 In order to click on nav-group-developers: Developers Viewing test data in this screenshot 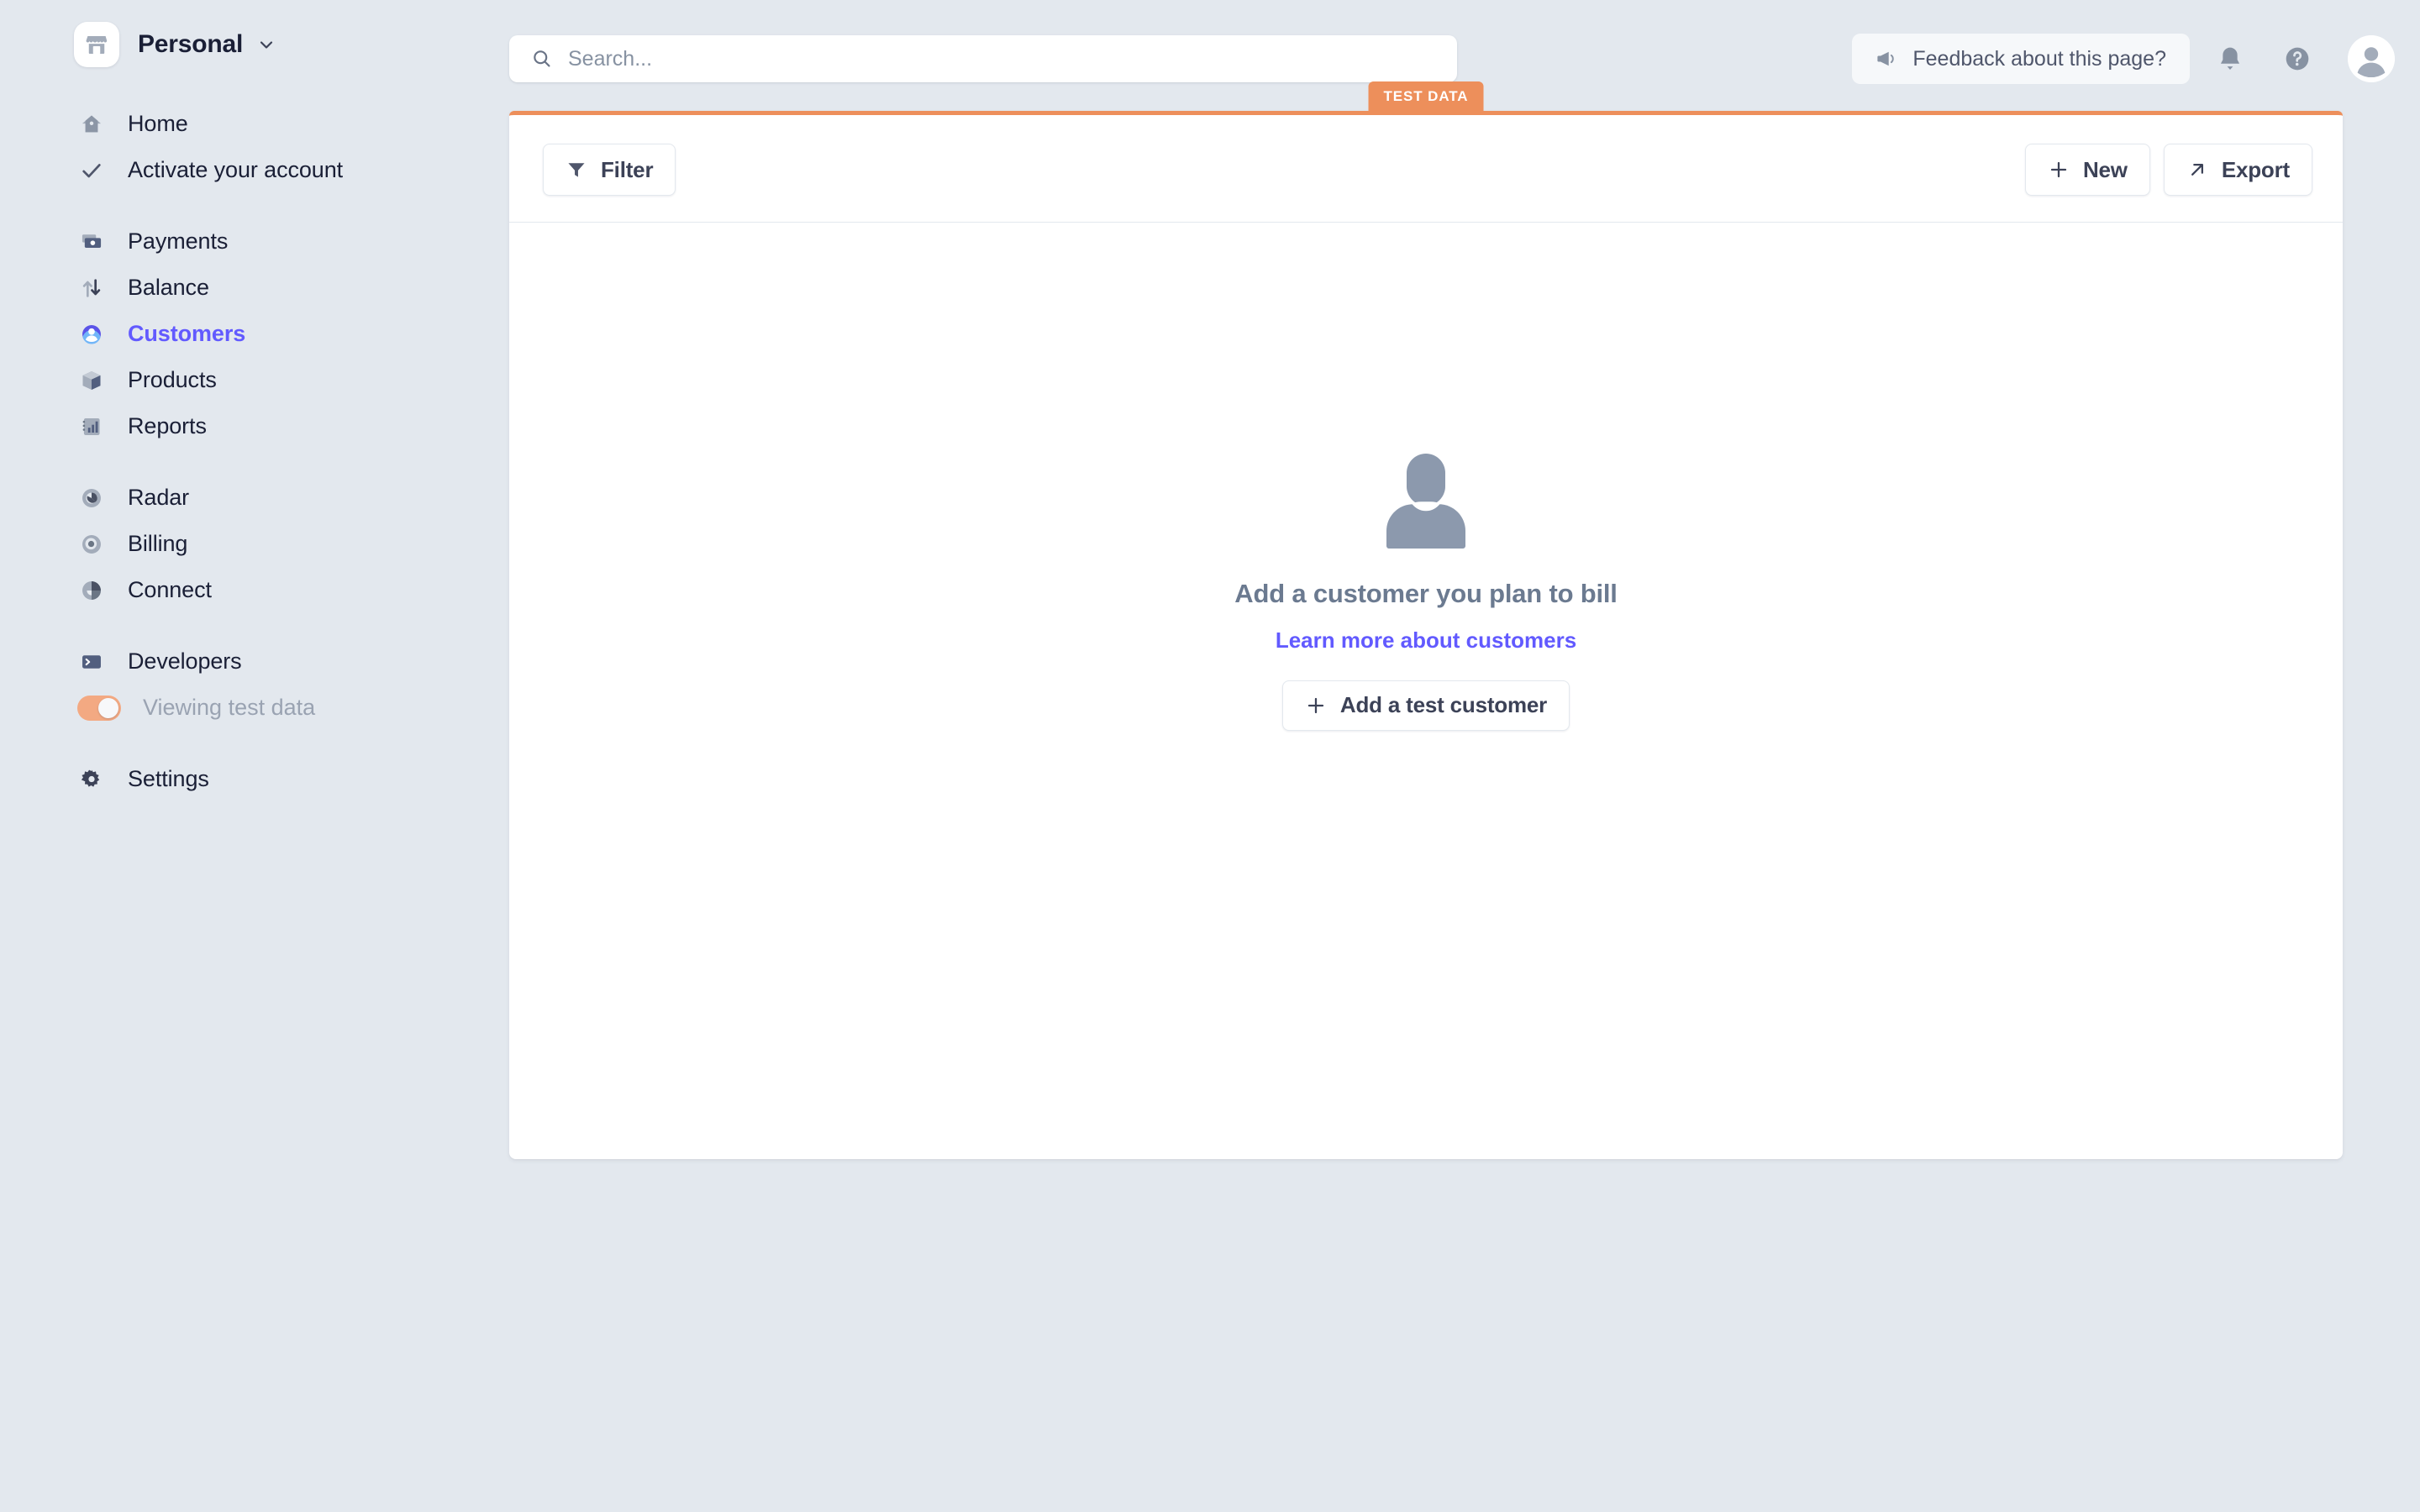, I will do `click(255, 684)`.